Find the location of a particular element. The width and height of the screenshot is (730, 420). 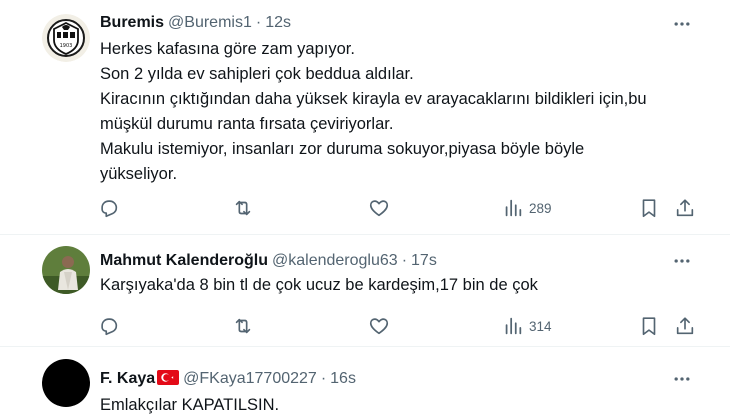

tweet-text-line: Emlakçılar KAPATILSIN. is located at coordinates (190, 405).